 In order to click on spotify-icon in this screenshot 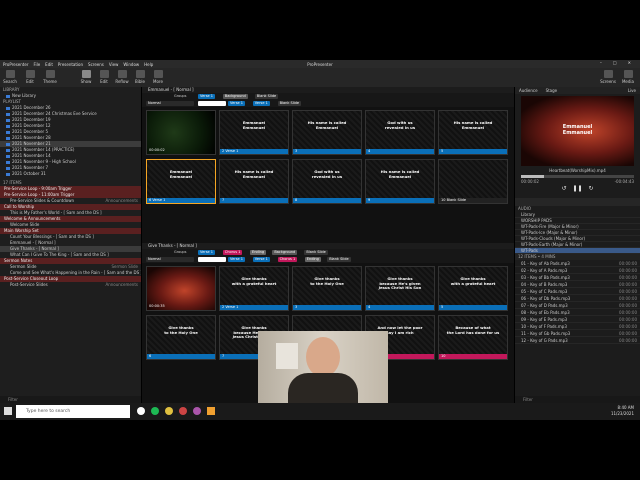, I will do `click(155, 411)`.